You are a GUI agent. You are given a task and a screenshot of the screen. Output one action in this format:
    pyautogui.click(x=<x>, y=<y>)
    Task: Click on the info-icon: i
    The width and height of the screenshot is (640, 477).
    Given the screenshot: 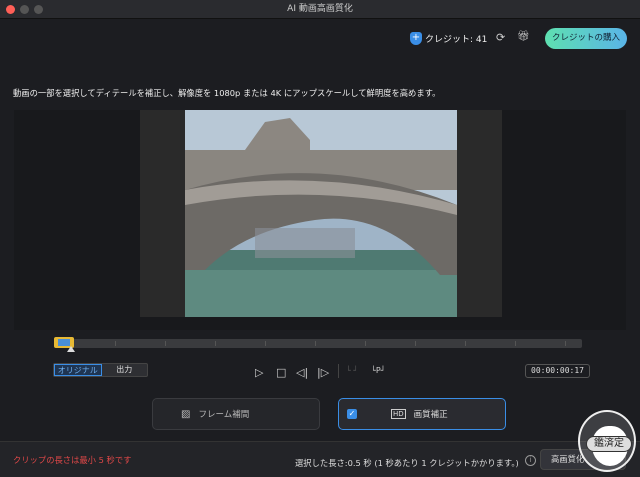 What is the action you would take?
    pyautogui.click(x=530, y=460)
    